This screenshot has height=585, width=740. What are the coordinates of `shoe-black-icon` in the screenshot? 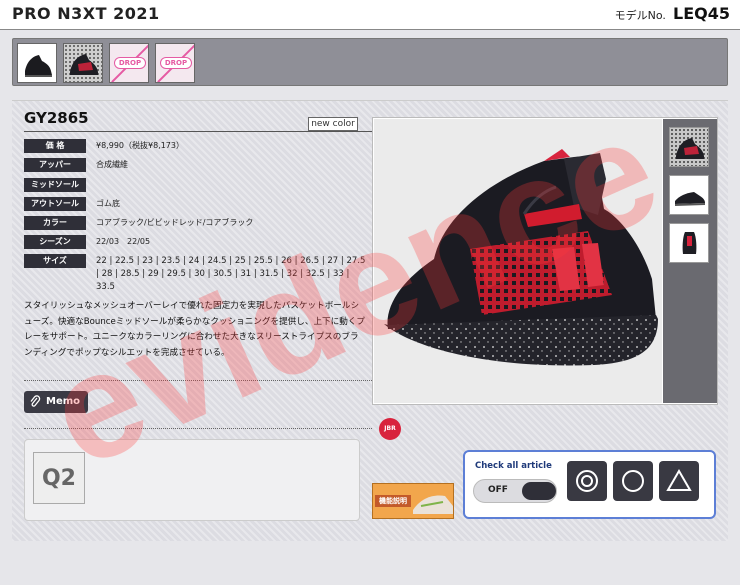 It's located at (38, 66).